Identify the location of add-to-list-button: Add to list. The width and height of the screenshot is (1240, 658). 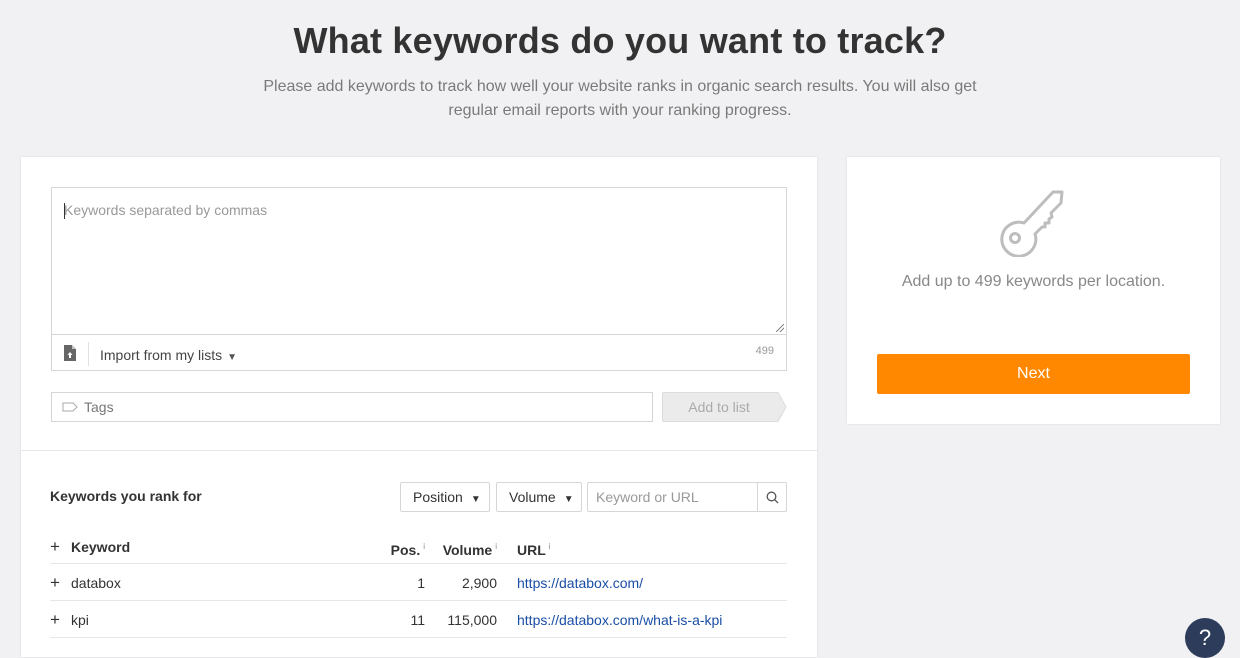
(724, 407).